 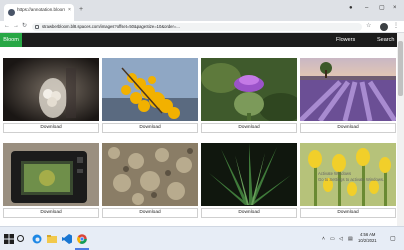 I want to click on tab-title: https://annotation.bloom, so click(x=41, y=9).